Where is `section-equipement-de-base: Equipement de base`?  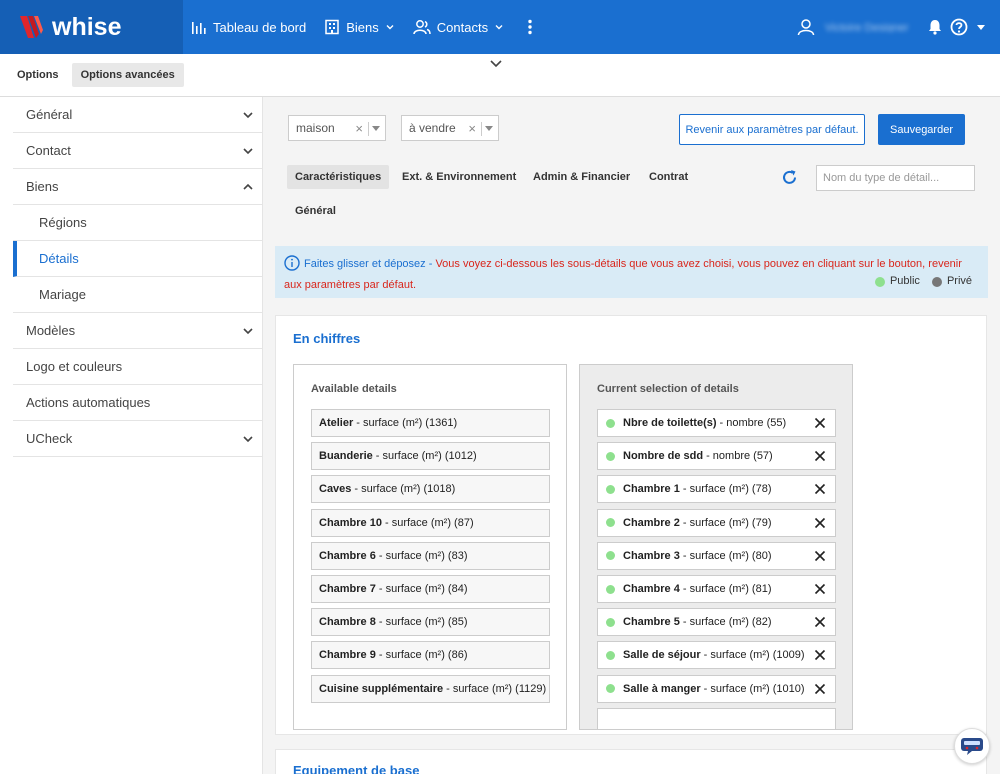 section-equipement-de-base: Equipement de base is located at coordinates (631, 761).